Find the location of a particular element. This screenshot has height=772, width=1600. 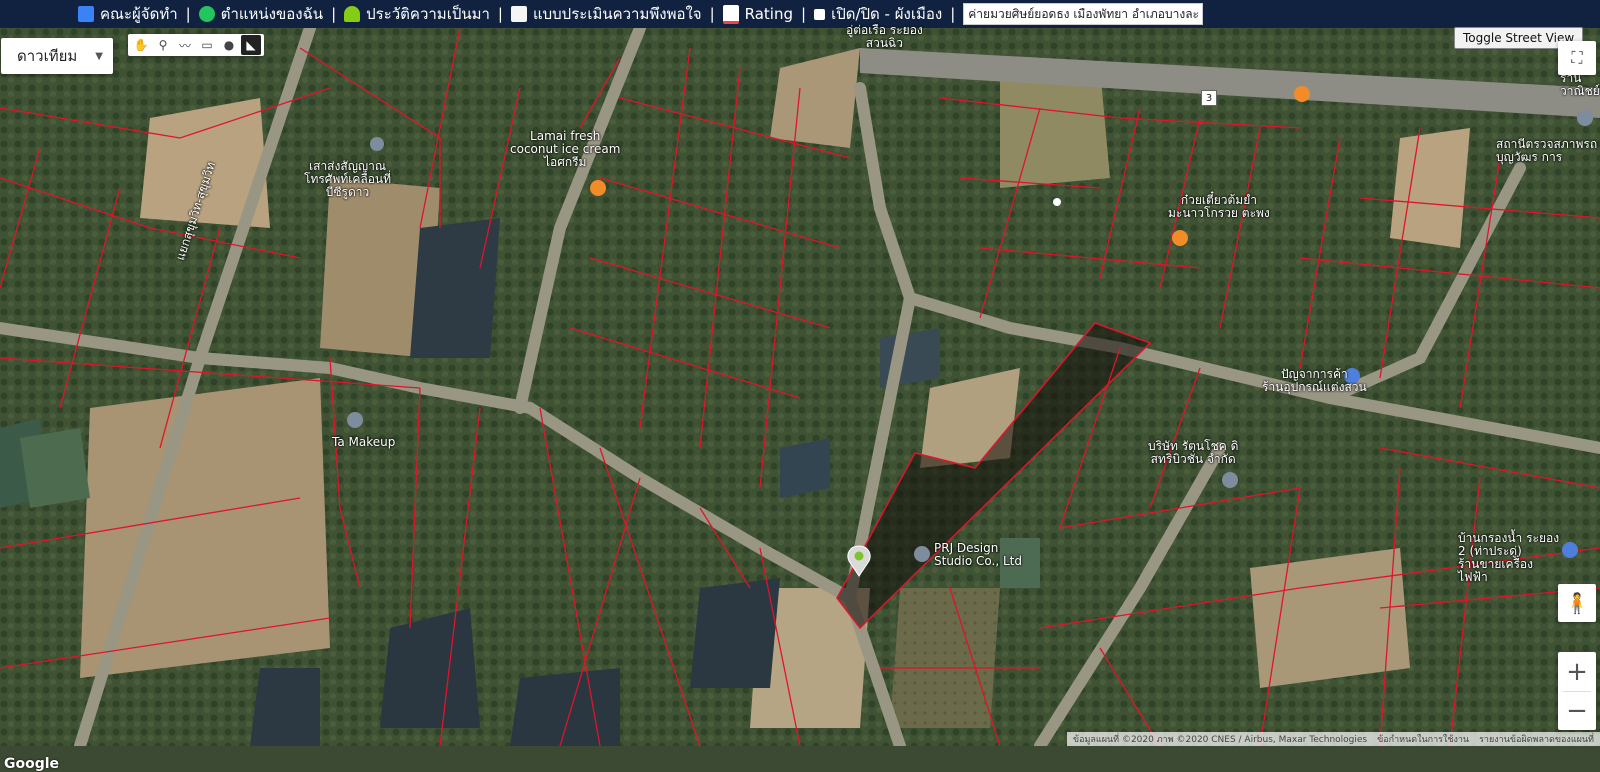

nav-item-team: คณะผู้จัดทำ is located at coordinates (128, 14).